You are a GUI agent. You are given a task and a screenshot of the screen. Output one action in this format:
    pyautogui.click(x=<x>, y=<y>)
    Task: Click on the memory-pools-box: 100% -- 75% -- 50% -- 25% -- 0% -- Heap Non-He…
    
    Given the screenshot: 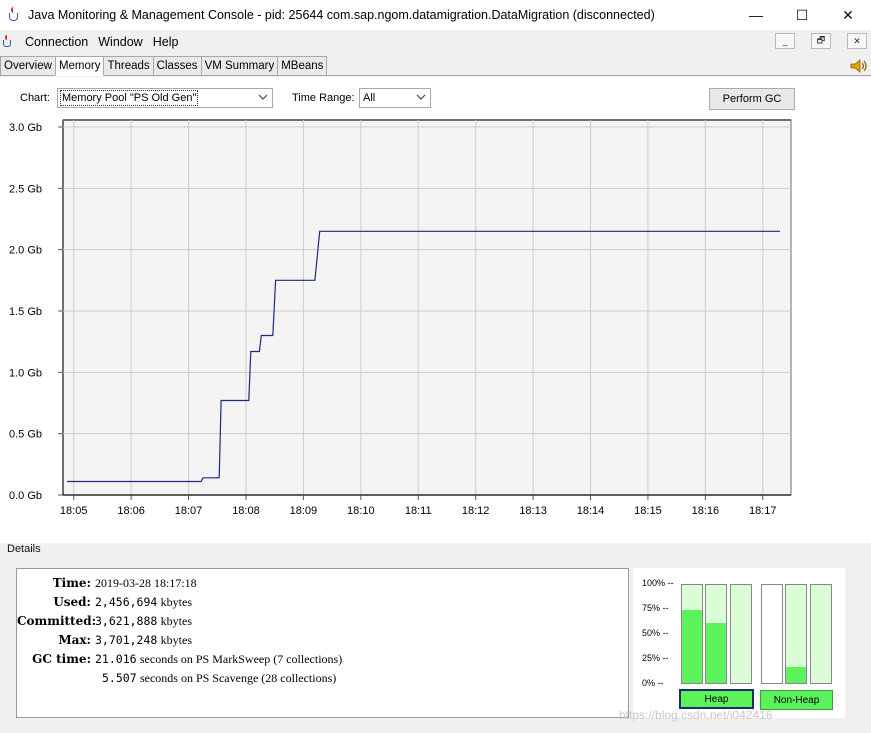 What is the action you would take?
    pyautogui.click(x=739, y=643)
    